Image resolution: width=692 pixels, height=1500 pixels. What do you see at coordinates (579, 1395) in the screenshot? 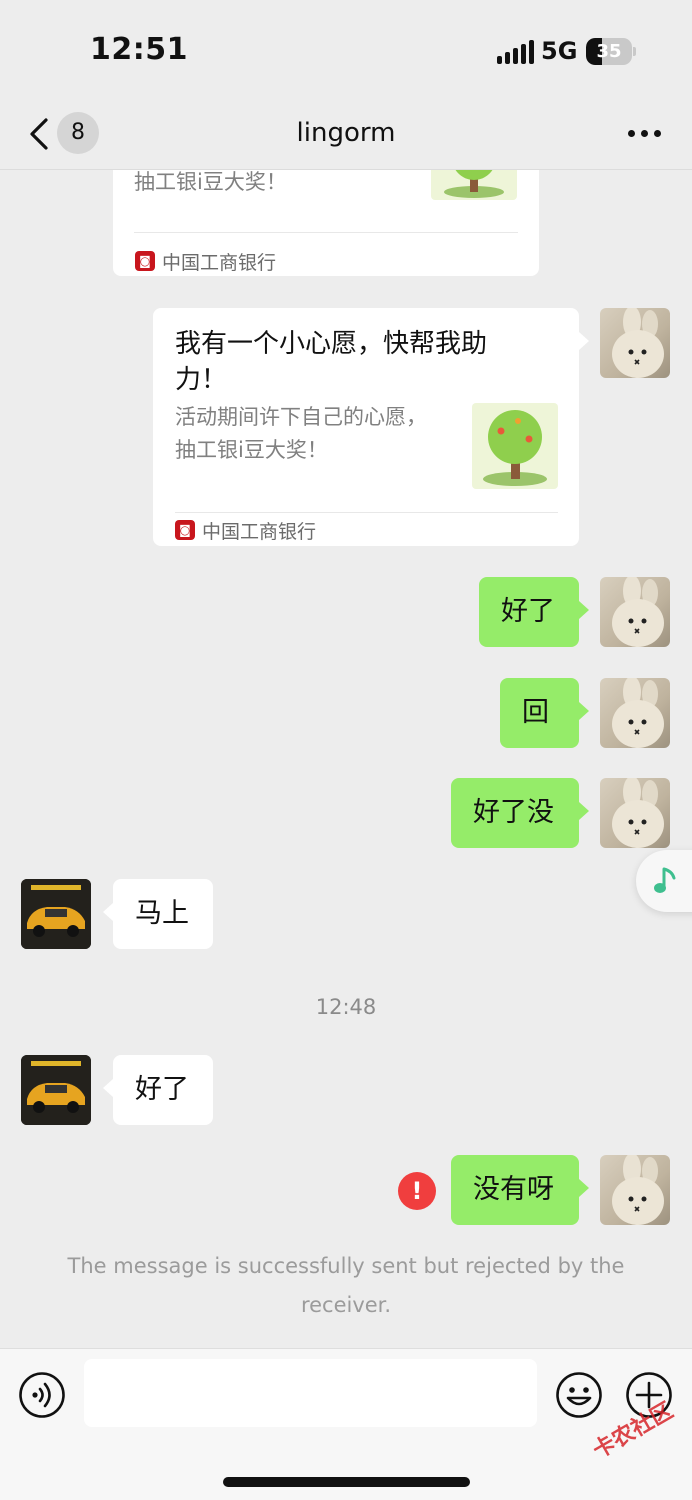
I see `emoji-icon` at bounding box center [579, 1395].